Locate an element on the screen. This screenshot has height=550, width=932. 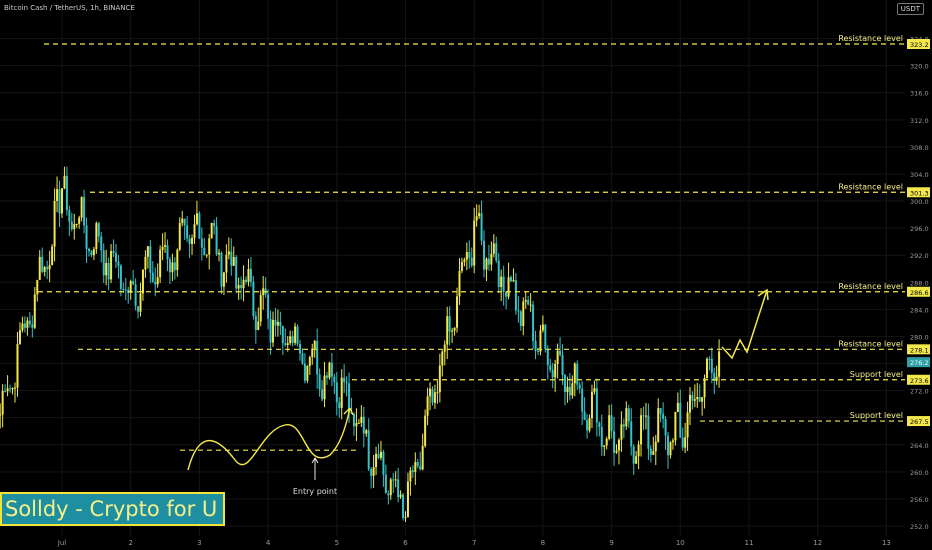
currency-badge: USDT is located at coordinates (910, 9).